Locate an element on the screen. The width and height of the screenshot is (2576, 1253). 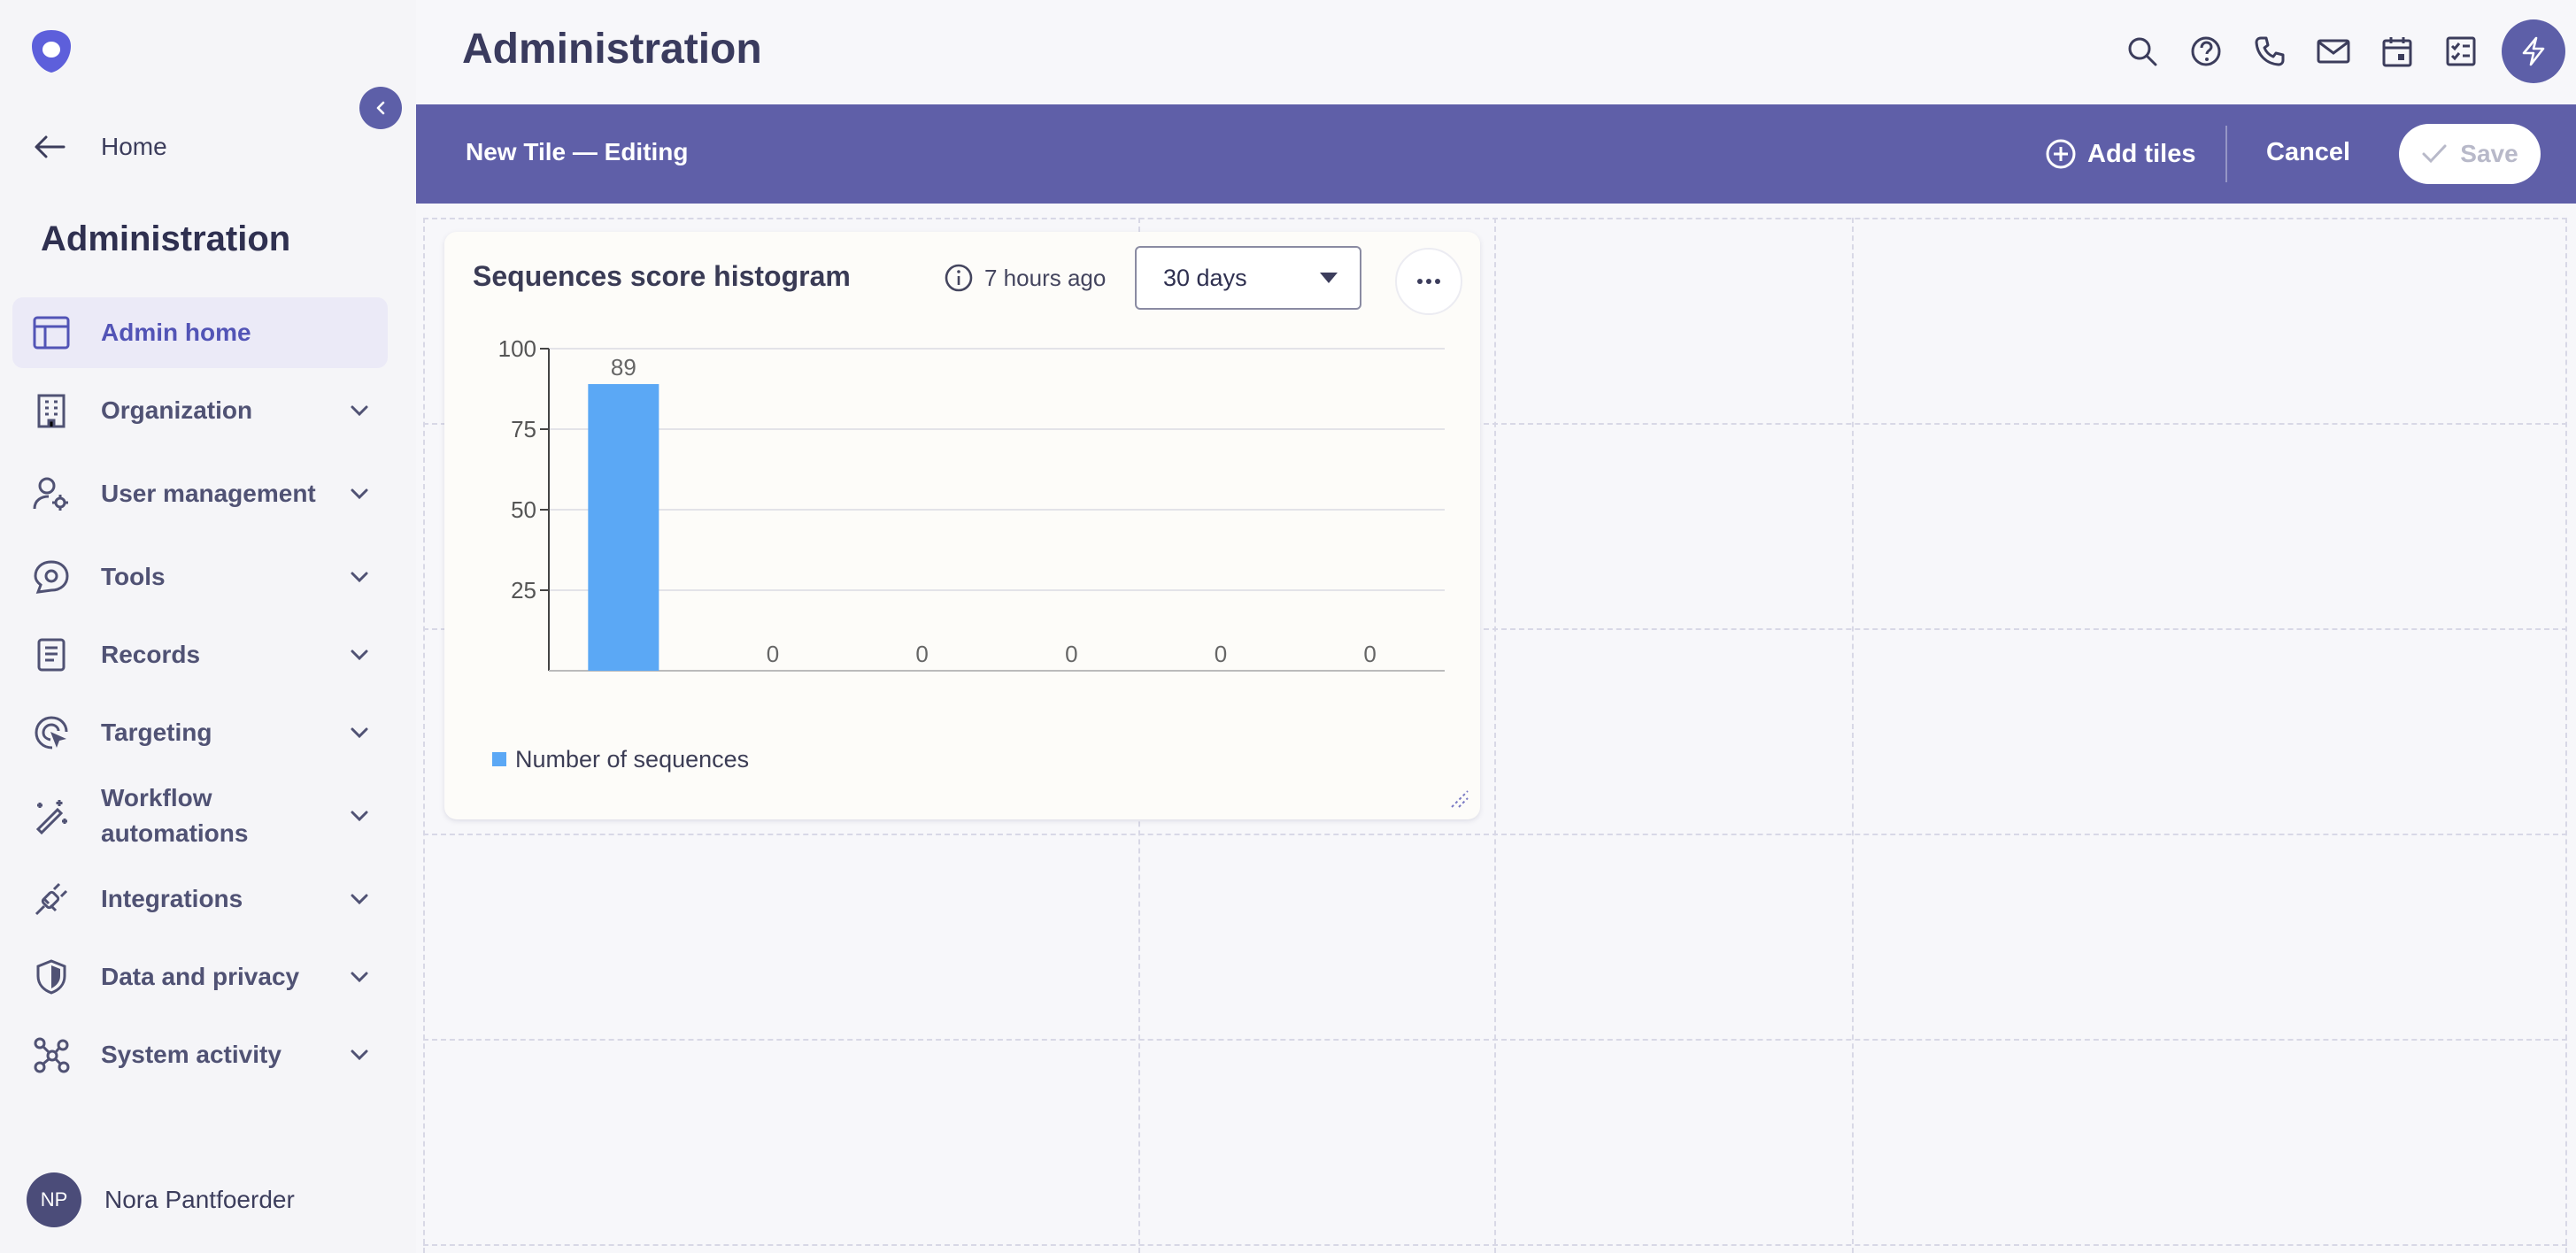
sidebar-item-label: System activity is located at coordinates (191, 1054).